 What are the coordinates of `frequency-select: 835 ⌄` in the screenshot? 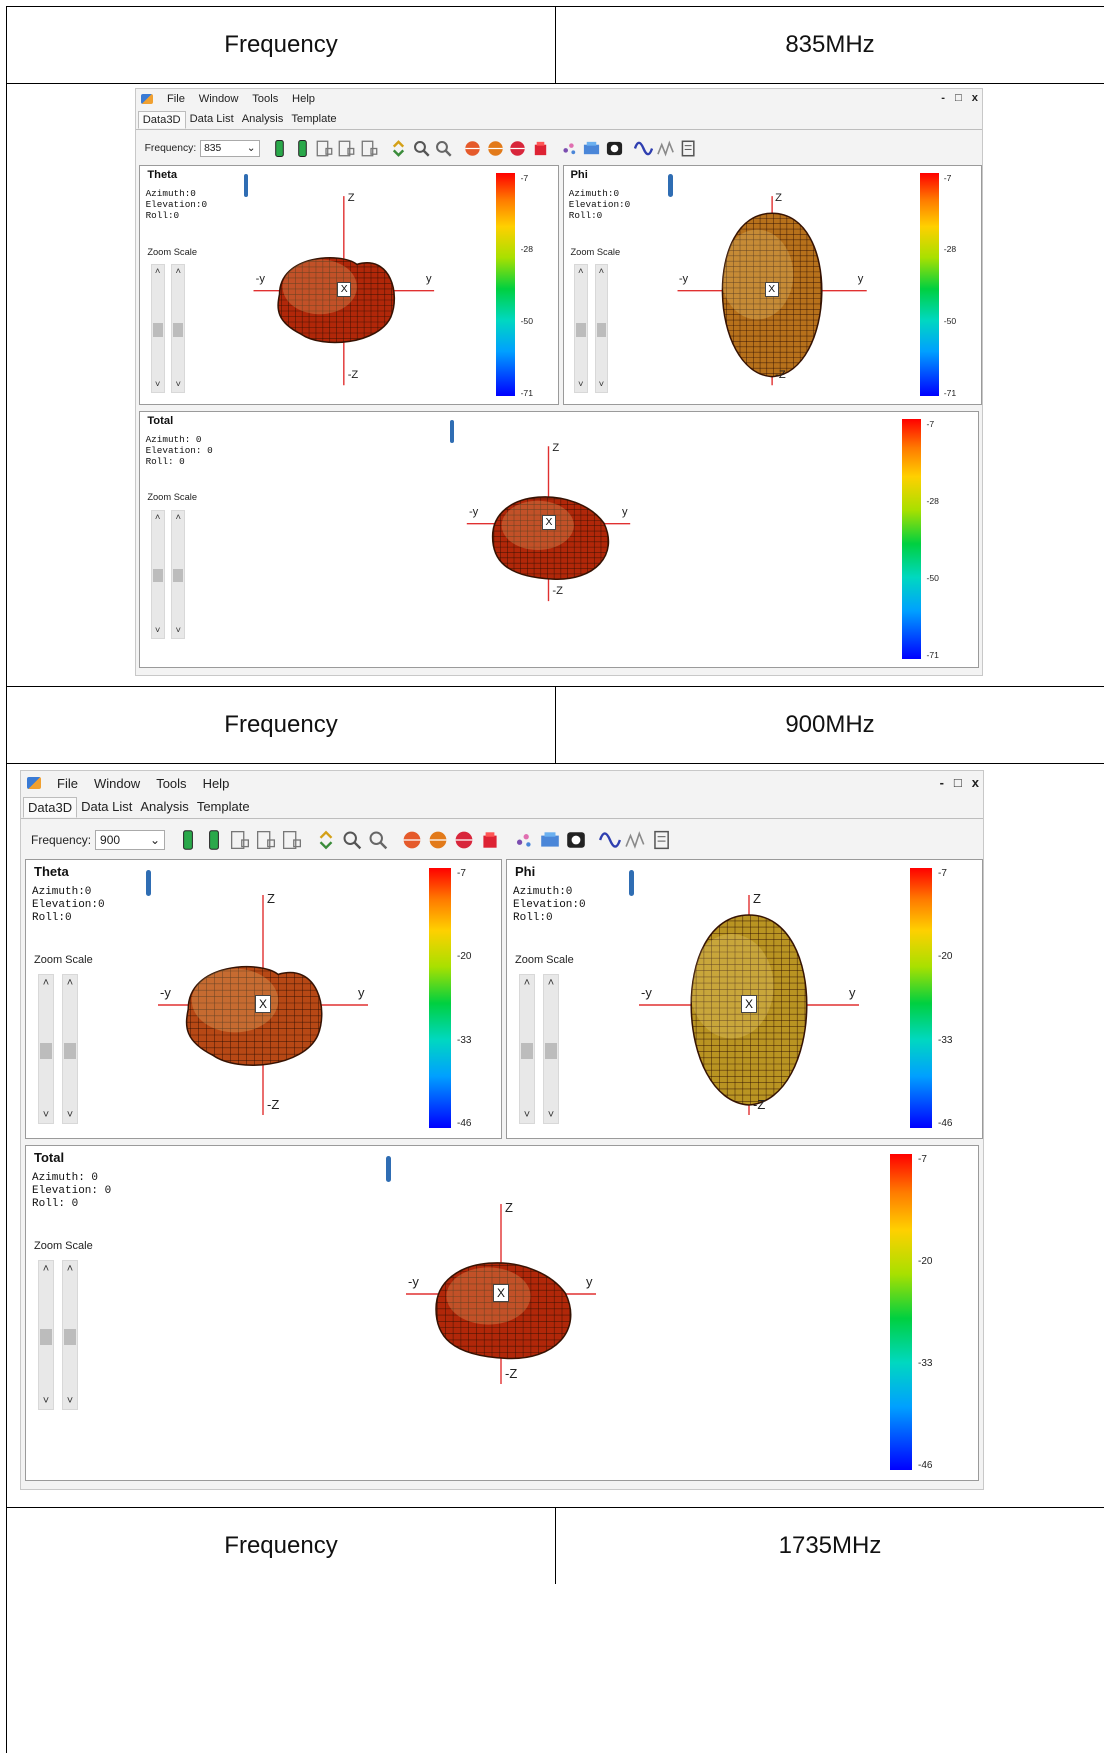 It's located at (229, 148).